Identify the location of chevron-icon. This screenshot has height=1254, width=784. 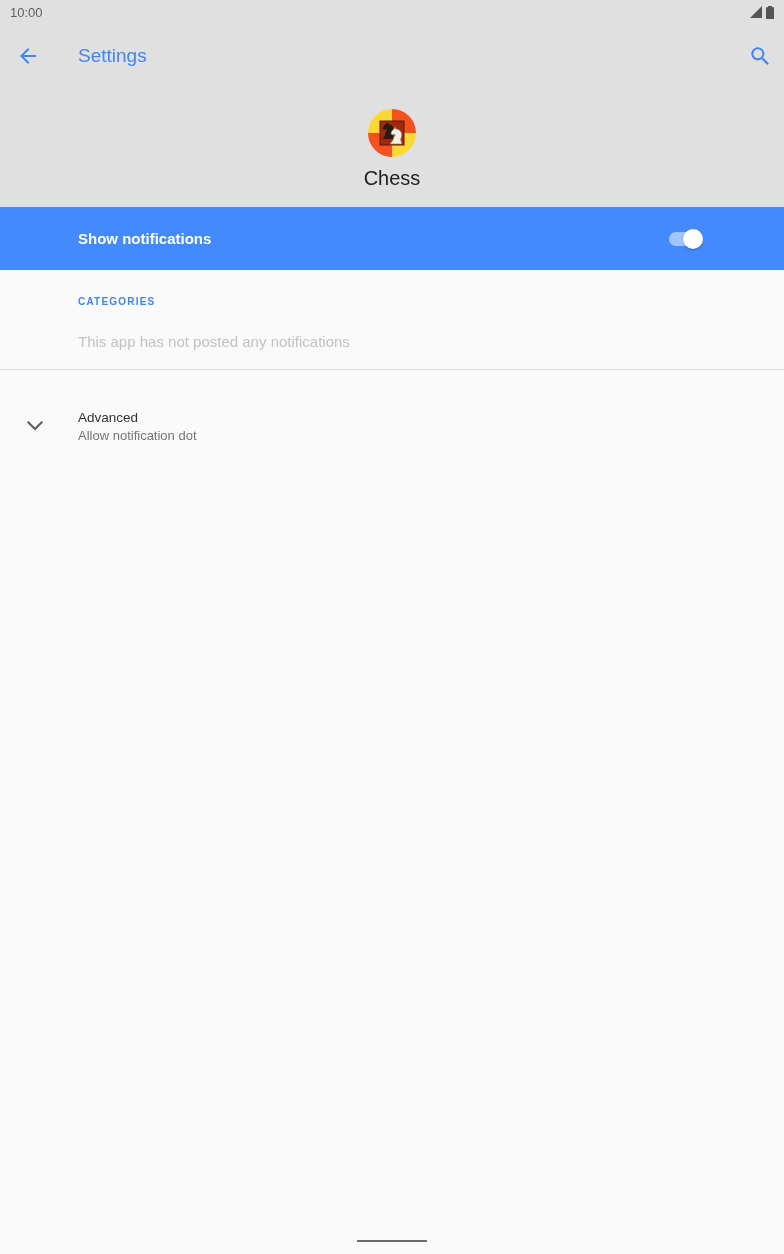
(35, 426).